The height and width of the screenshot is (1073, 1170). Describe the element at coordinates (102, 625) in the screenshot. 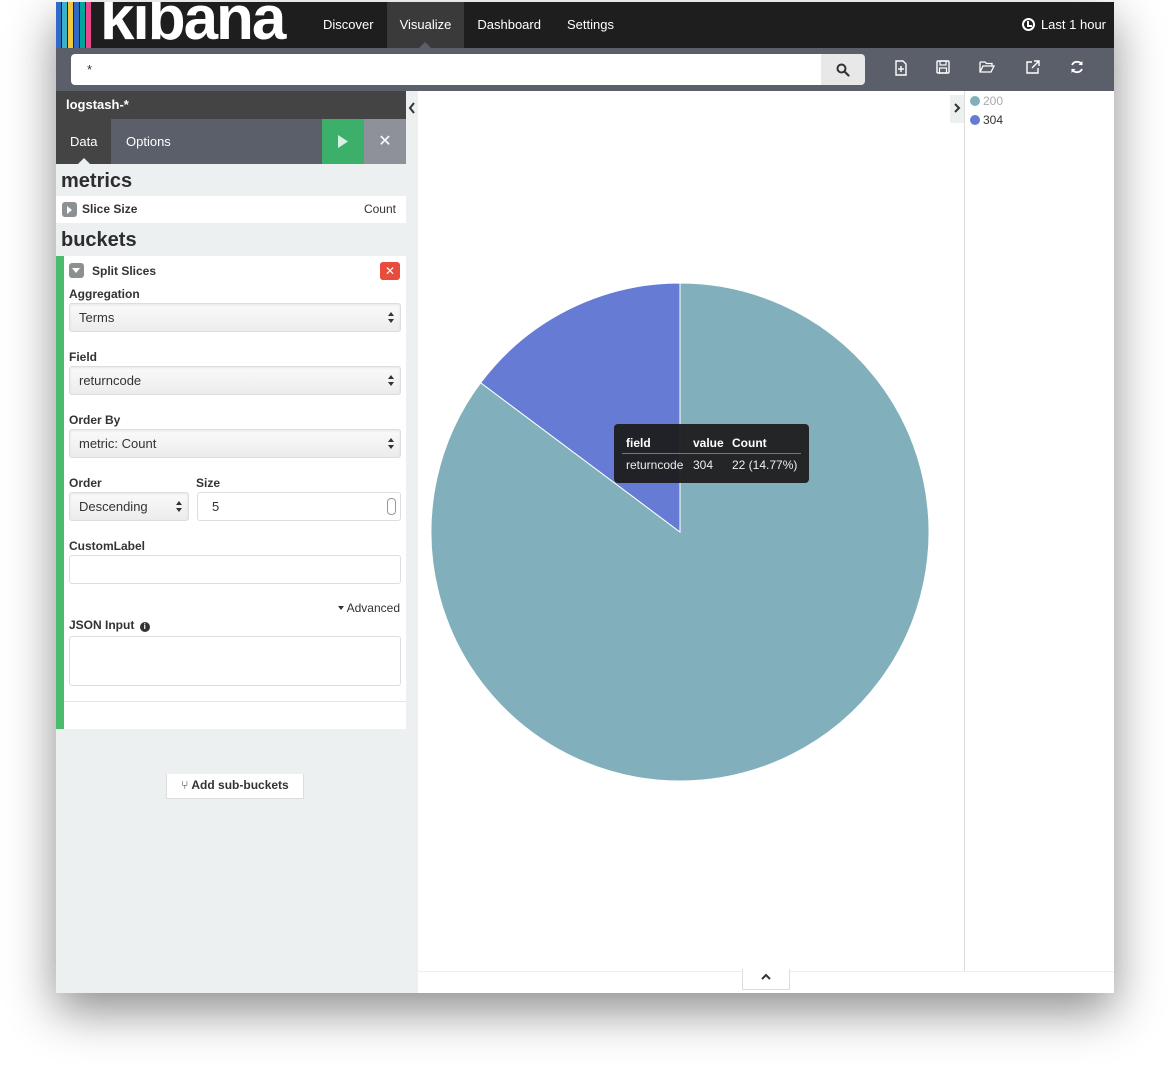

I see `json-input-label-text: JSON Input` at that location.